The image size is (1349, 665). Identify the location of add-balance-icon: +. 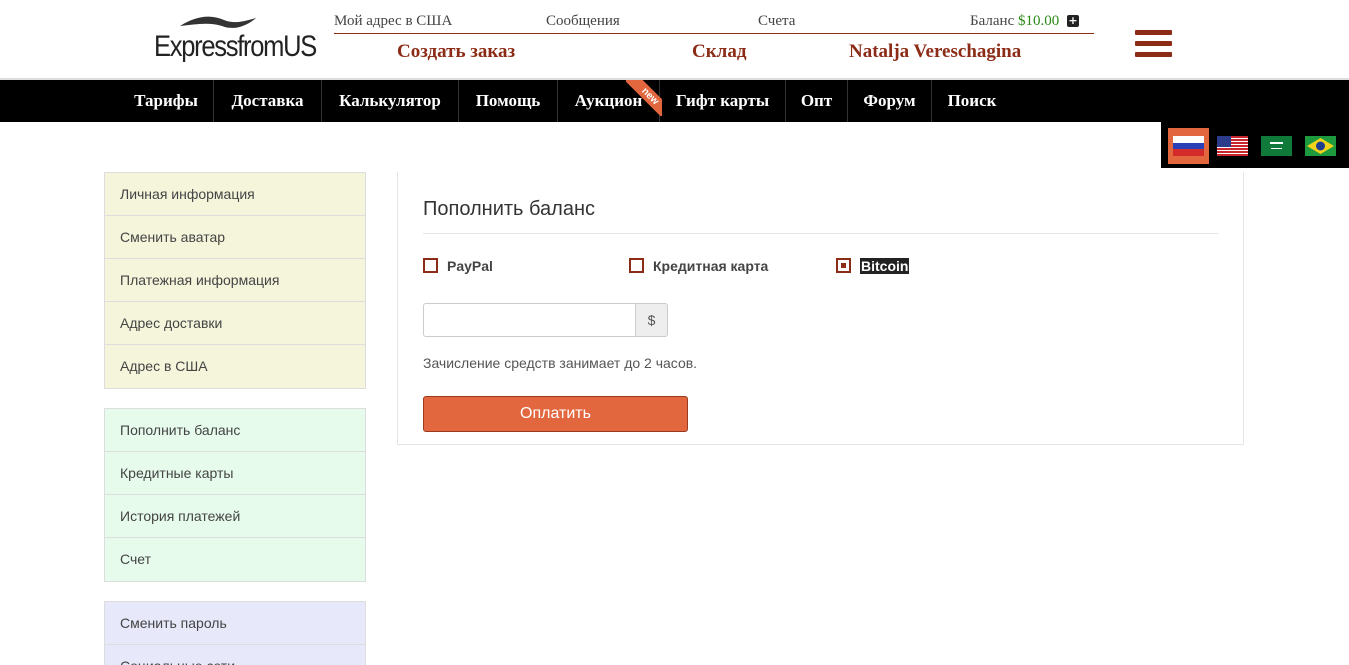
(1072, 21).